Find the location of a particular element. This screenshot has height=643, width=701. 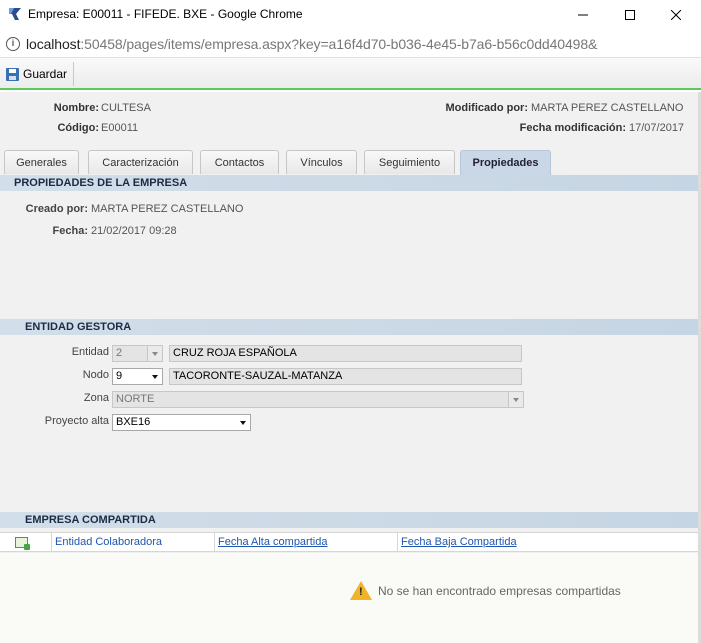

entidad-label: Entidad is located at coordinates (90, 352).